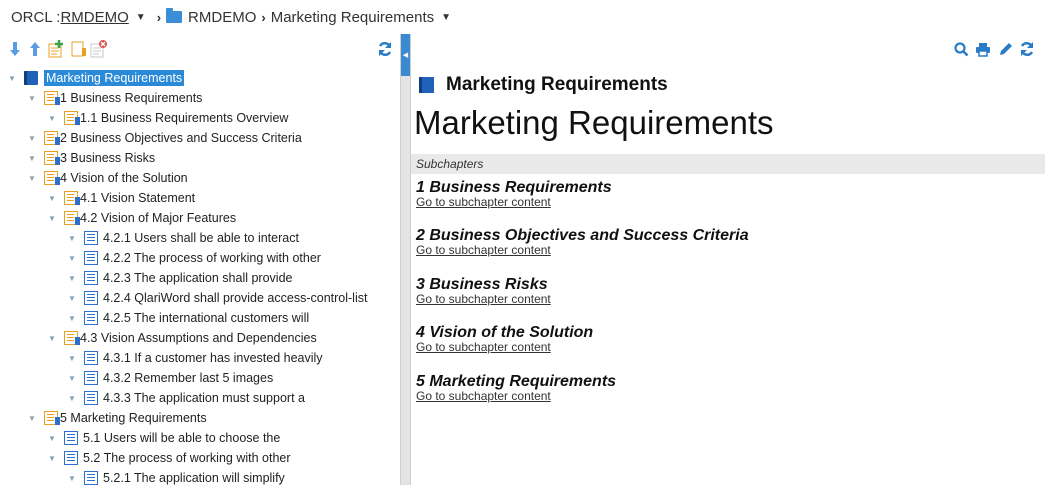 This screenshot has height=485, width=1045. I want to click on tree-item: ▼ 5 Marketing Requirements, so click(116, 418).